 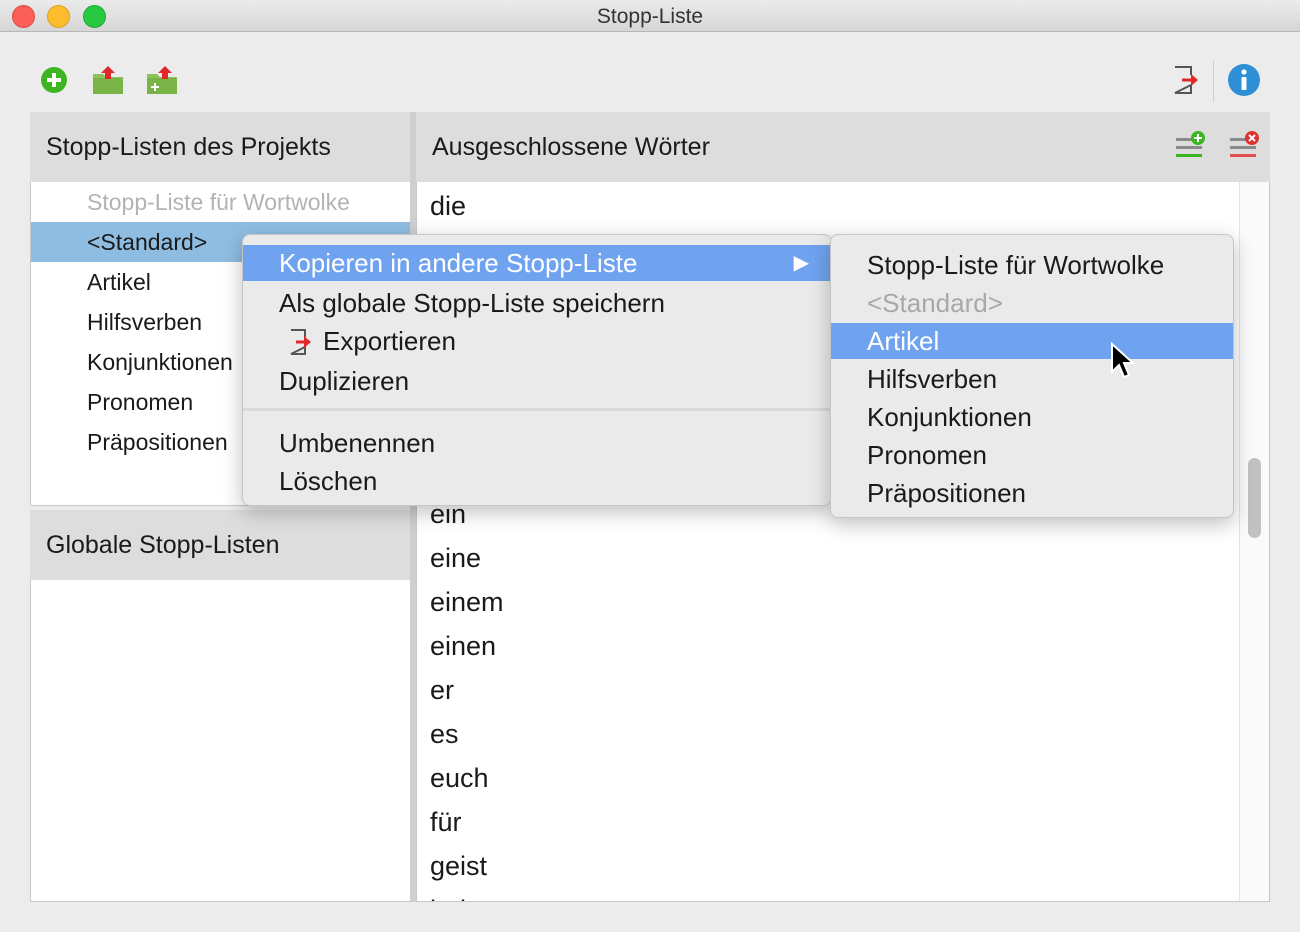 What do you see at coordinates (444, 734) in the screenshot?
I see `list-item: es` at bounding box center [444, 734].